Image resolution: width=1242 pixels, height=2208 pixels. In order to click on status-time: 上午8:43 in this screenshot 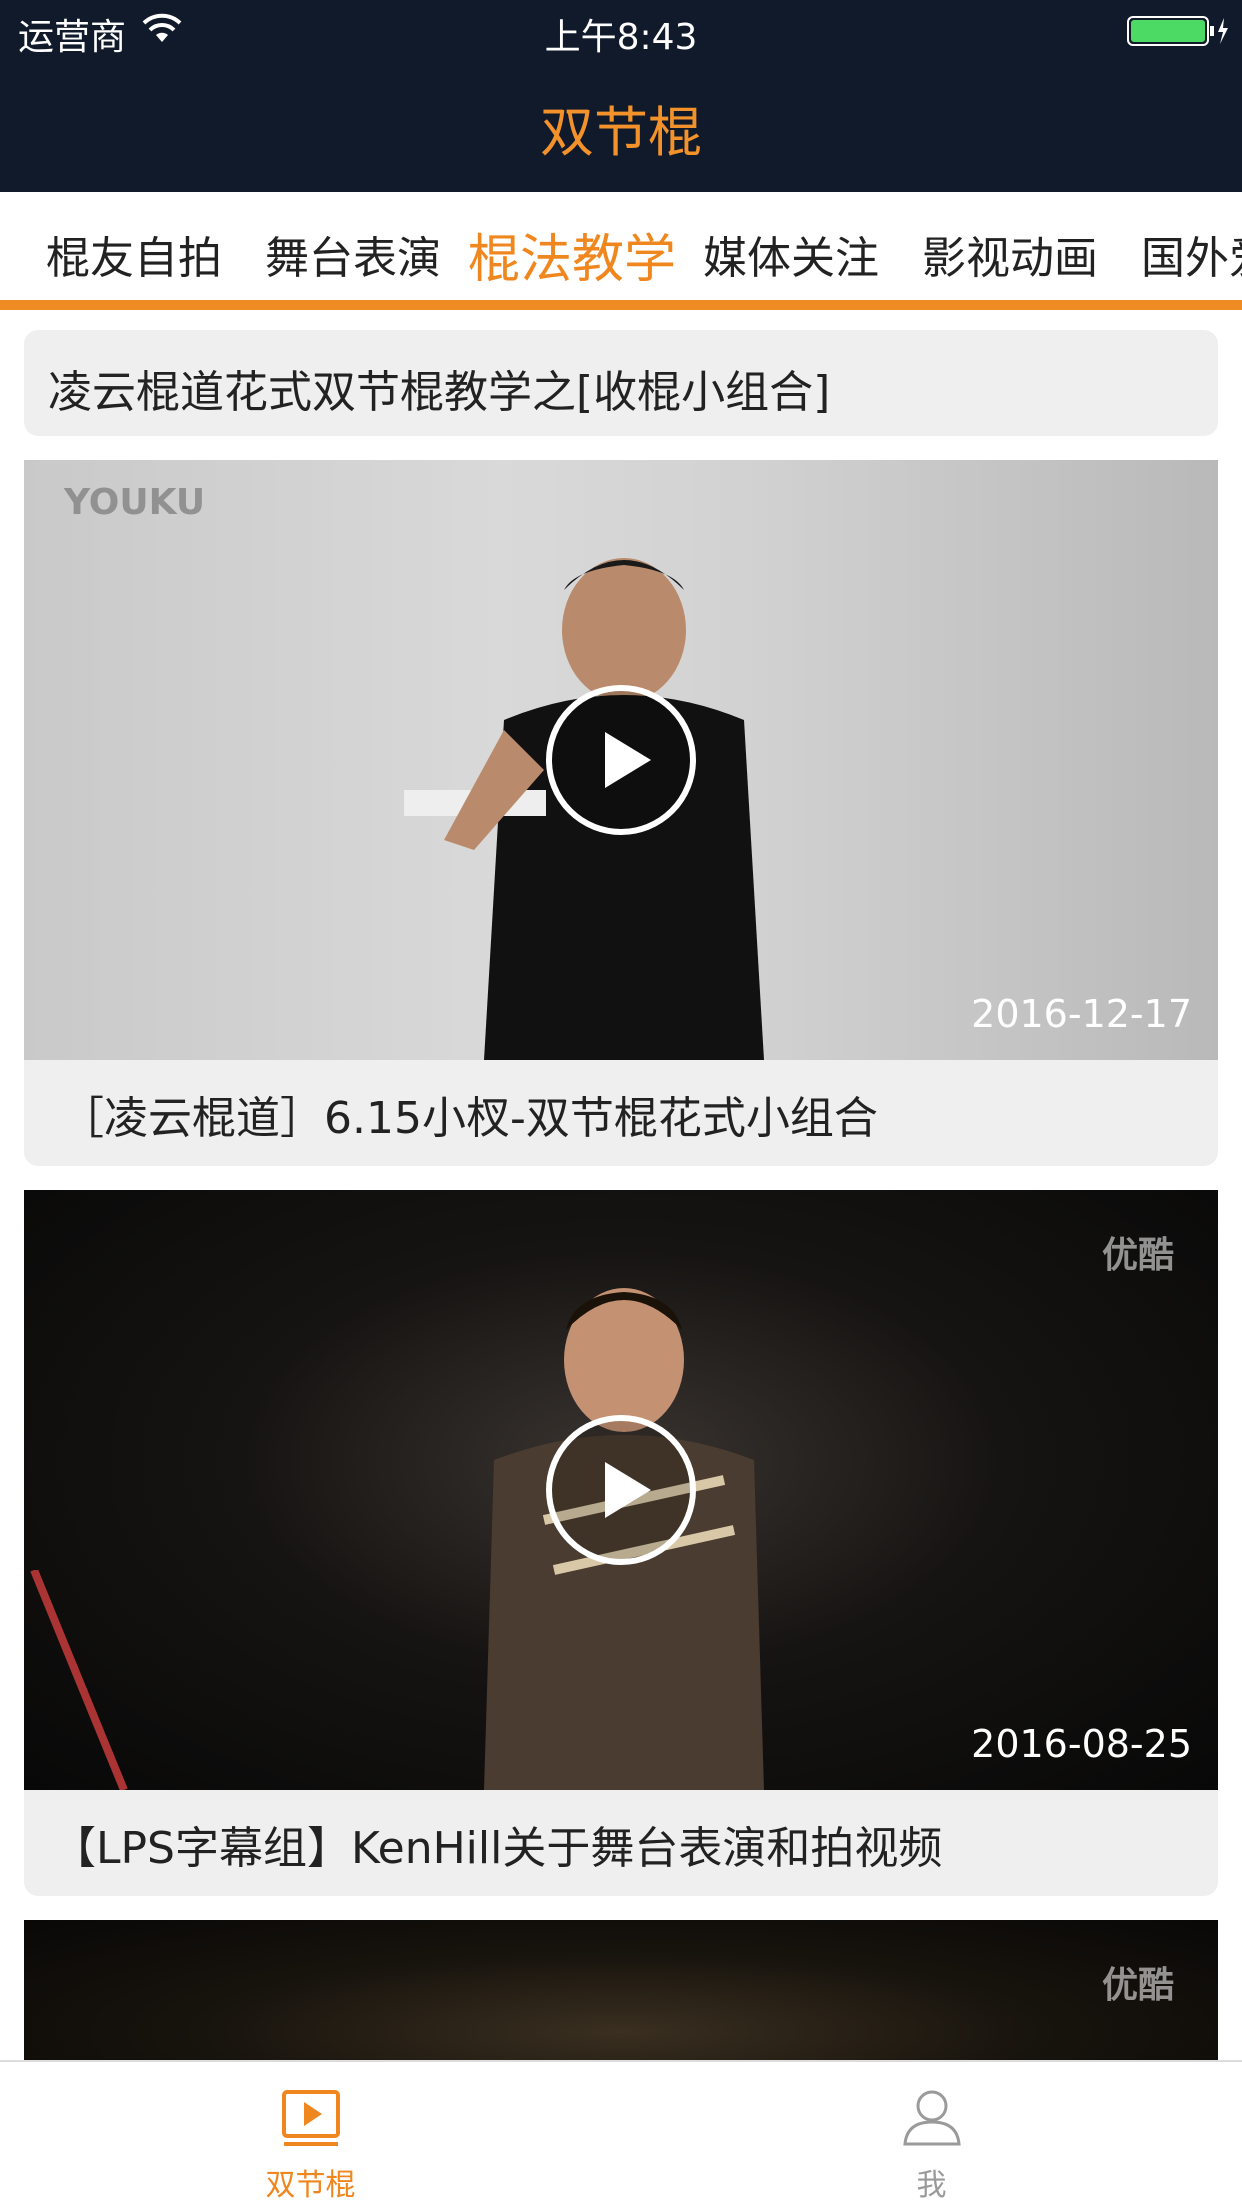, I will do `click(621, 37)`.